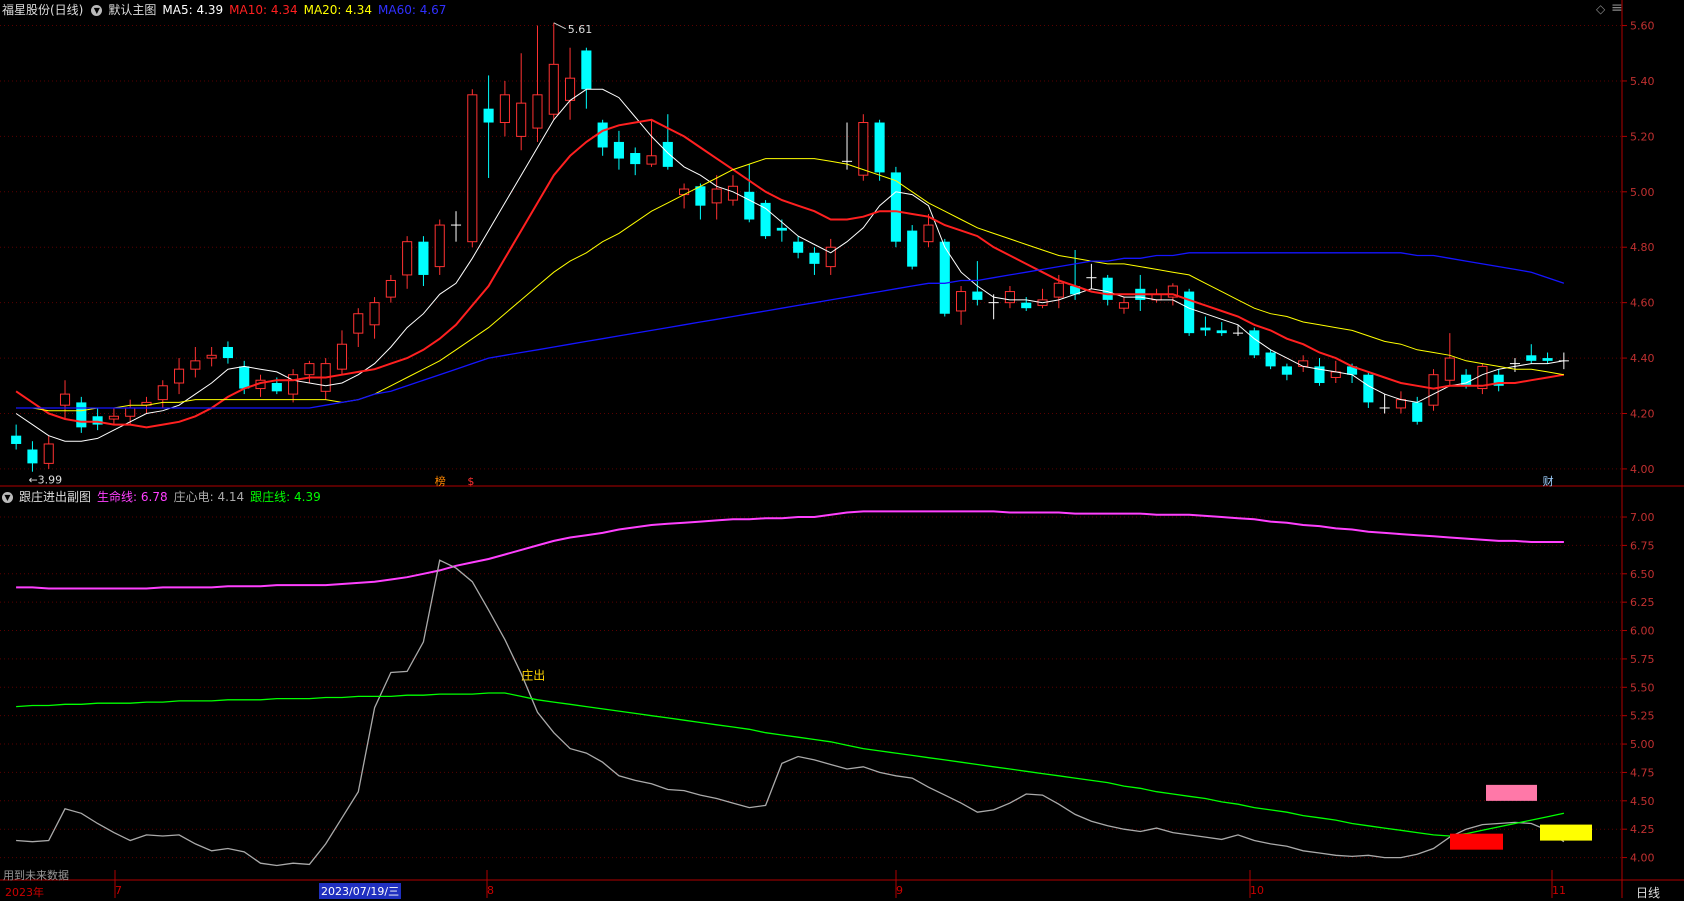 The width and height of the screenshot is (1684, 901). What do you see at coordinates (193, 10) in the screenshot?
I see `ma5-label: MA5: 4.39` at bounding box center [193, 10].